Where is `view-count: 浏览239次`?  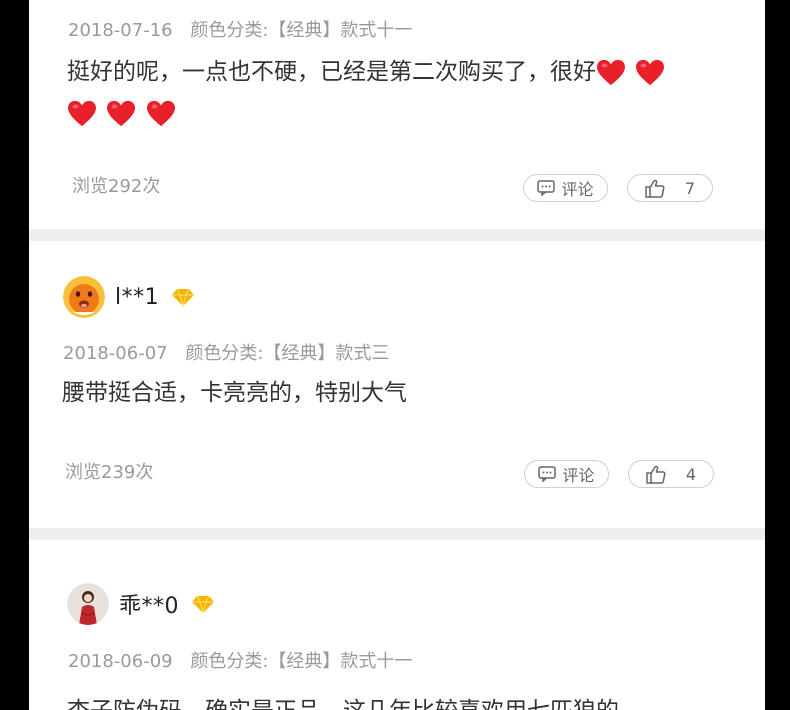 view-count: 浏览239次 is located at coordinates (109, 472).